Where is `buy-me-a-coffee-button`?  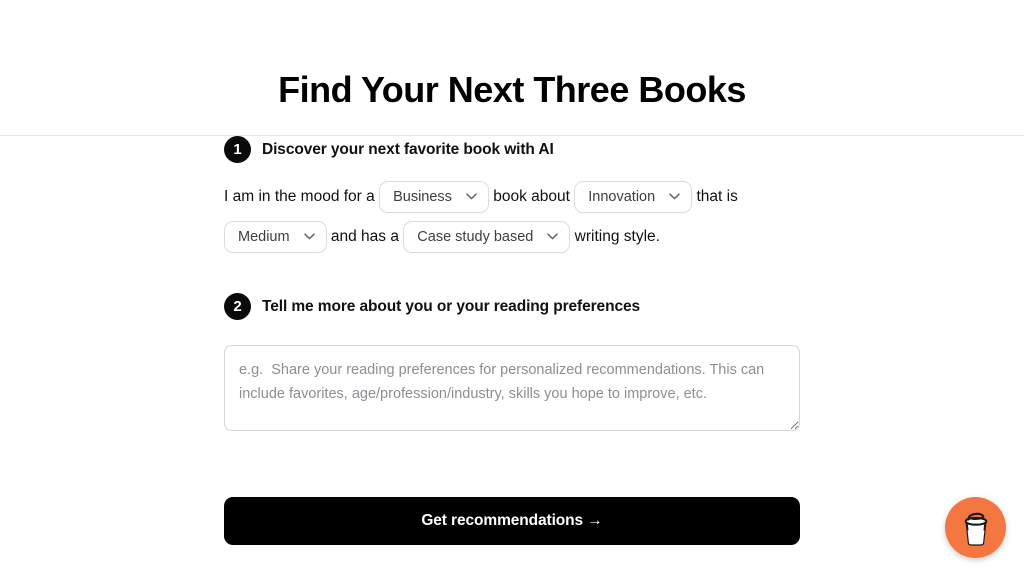
buy-me-a-coffee-button is located at coordinates (975, 527).